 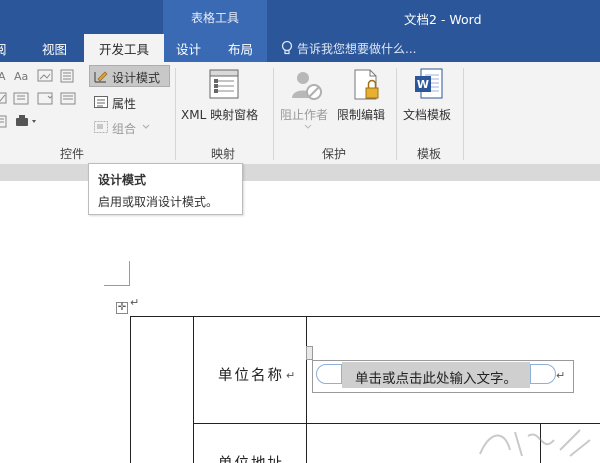 What do you see at coordinates (429, 154) in the screenshot?
I see `templates-group-label: 模板` at bounding box center [429, 154].